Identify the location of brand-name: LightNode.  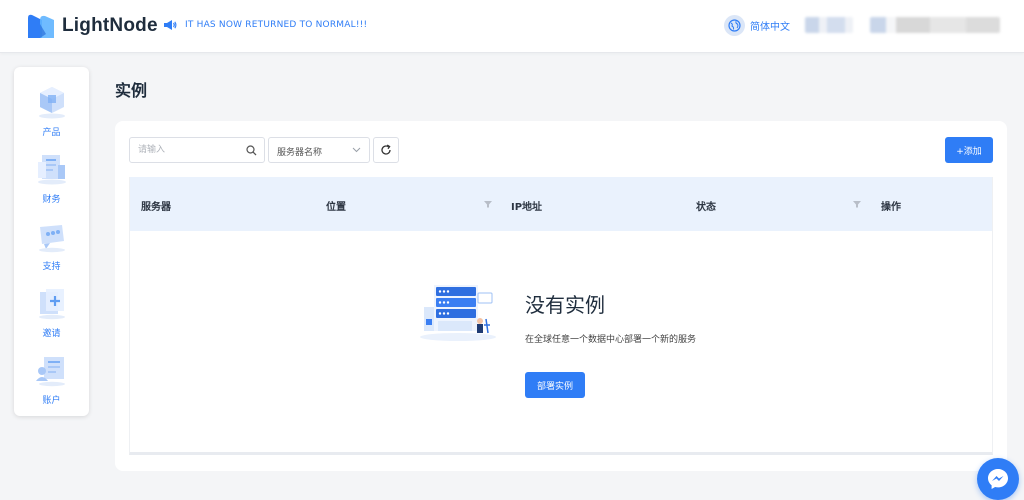
(110, 25).